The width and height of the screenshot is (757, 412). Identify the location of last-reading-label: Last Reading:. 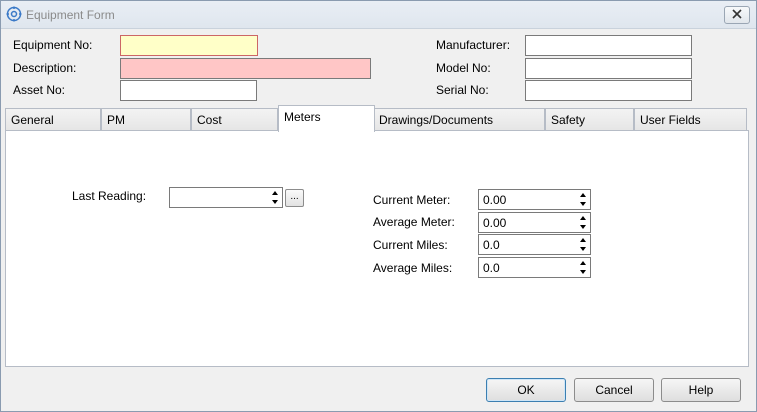
(109, 196).